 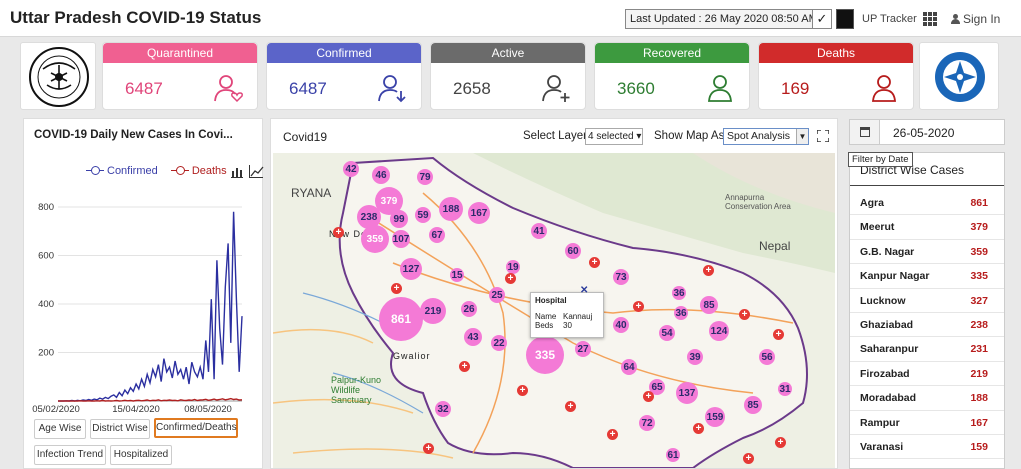 What do you see at coordinates (836, 76) in the screenshot?
I see `card-deaths: Deaths 169` at bounding box center [836, 76].